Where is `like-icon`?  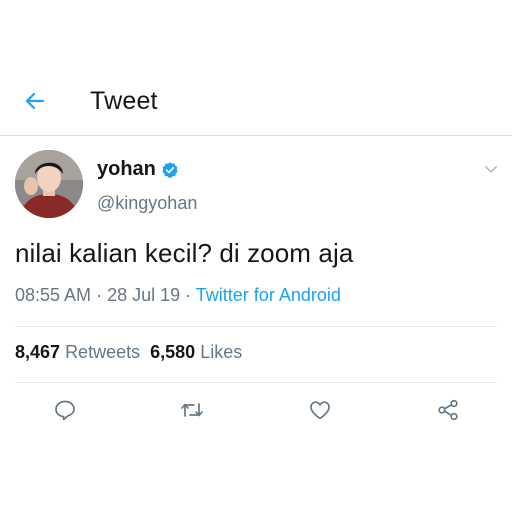
like-icon is located at coordinates (320, 412).